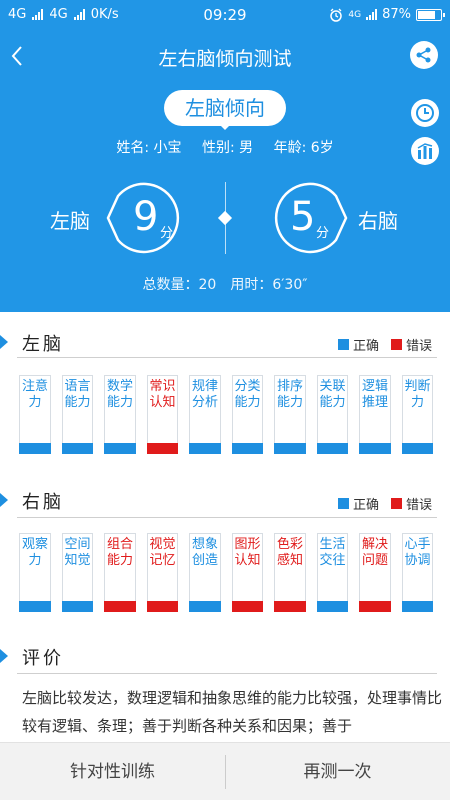 The width and height of the screenshot is (450, 800). Describe the element at coordinates (303, 148) in the screenshot. I see `child-age: 年龄: 6岁` at that location.